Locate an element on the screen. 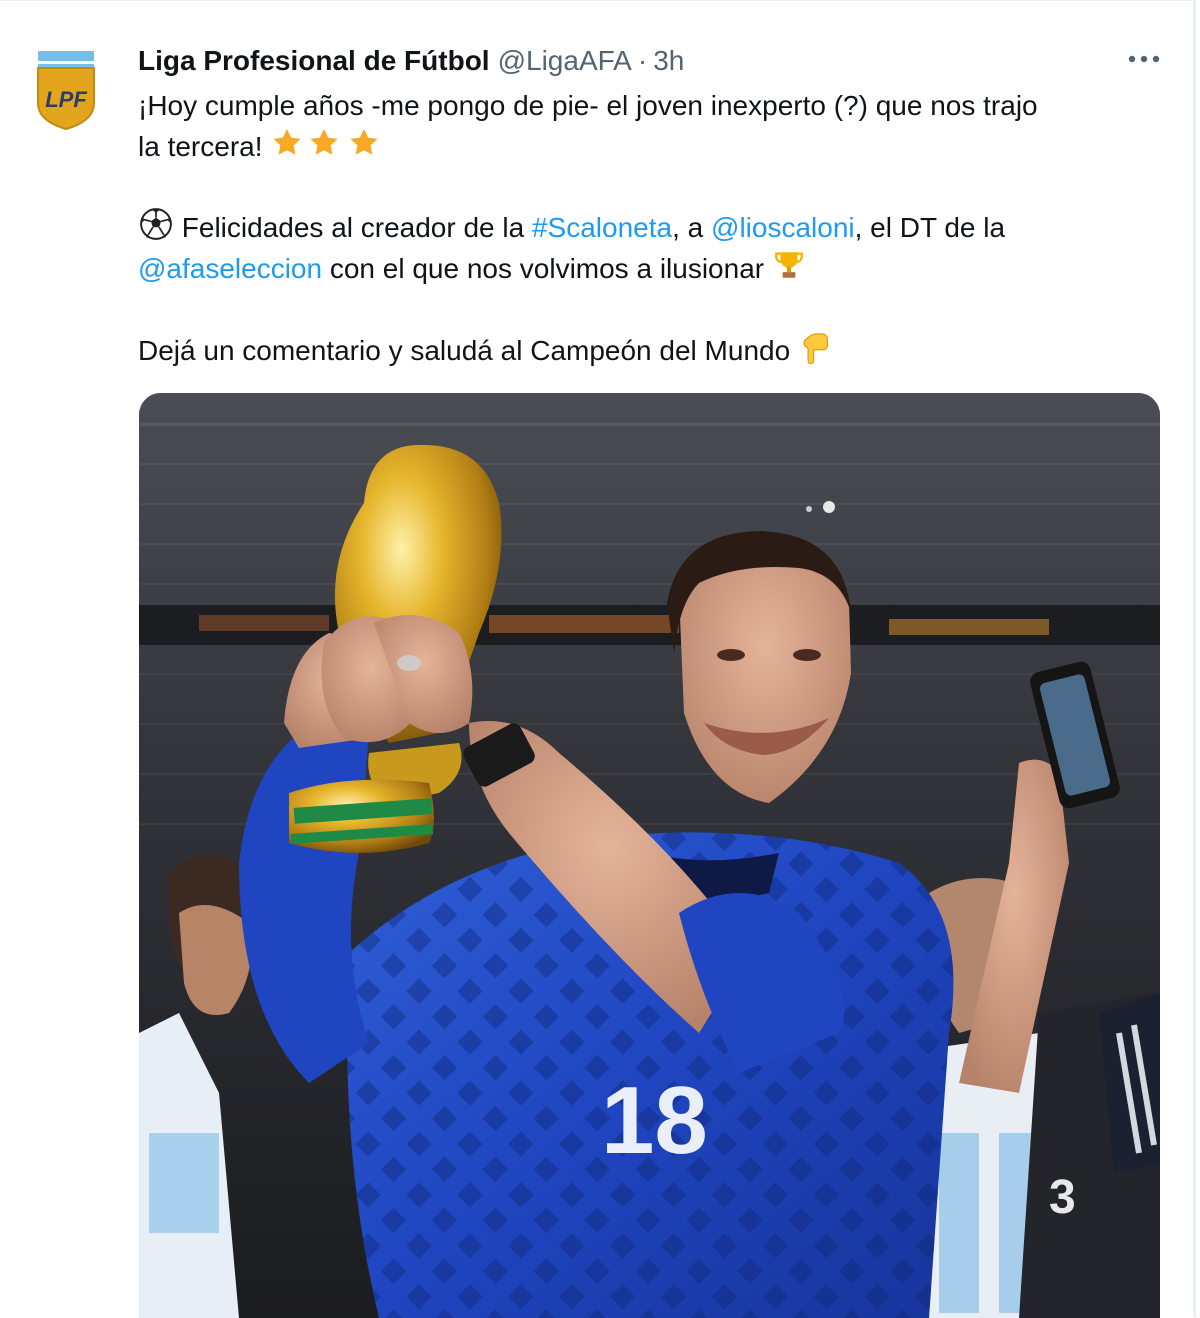  tweet-timestamp: 3h is located at coordinates (668, 61).